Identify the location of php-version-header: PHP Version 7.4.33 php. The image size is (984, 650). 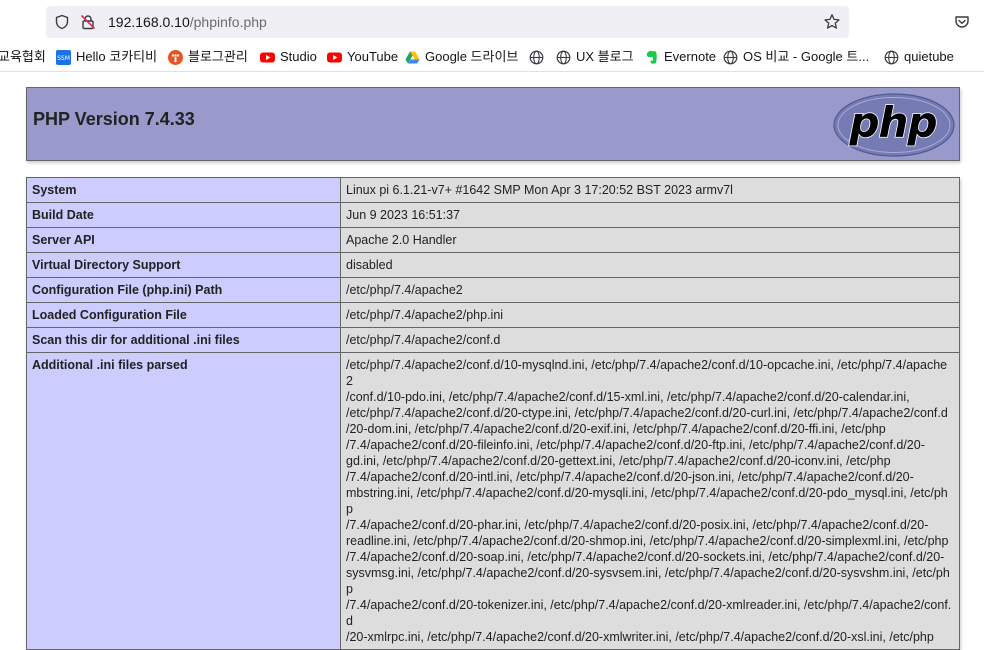
(493, 124).